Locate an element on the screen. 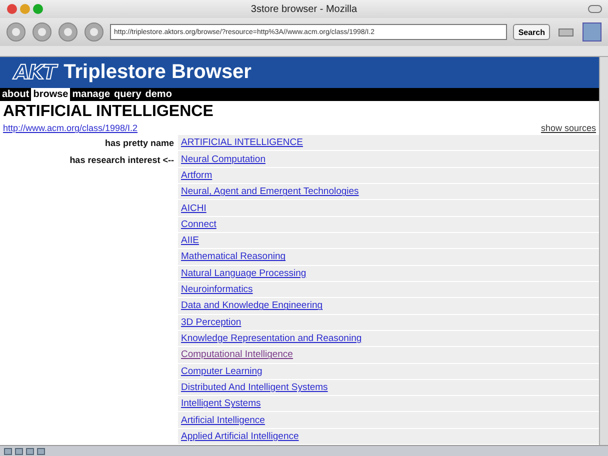 The width and height of the screenshot is (608, 456). value-link: ARTIFICIAL INTELLIGENCE is located at coordinates (242, 142).